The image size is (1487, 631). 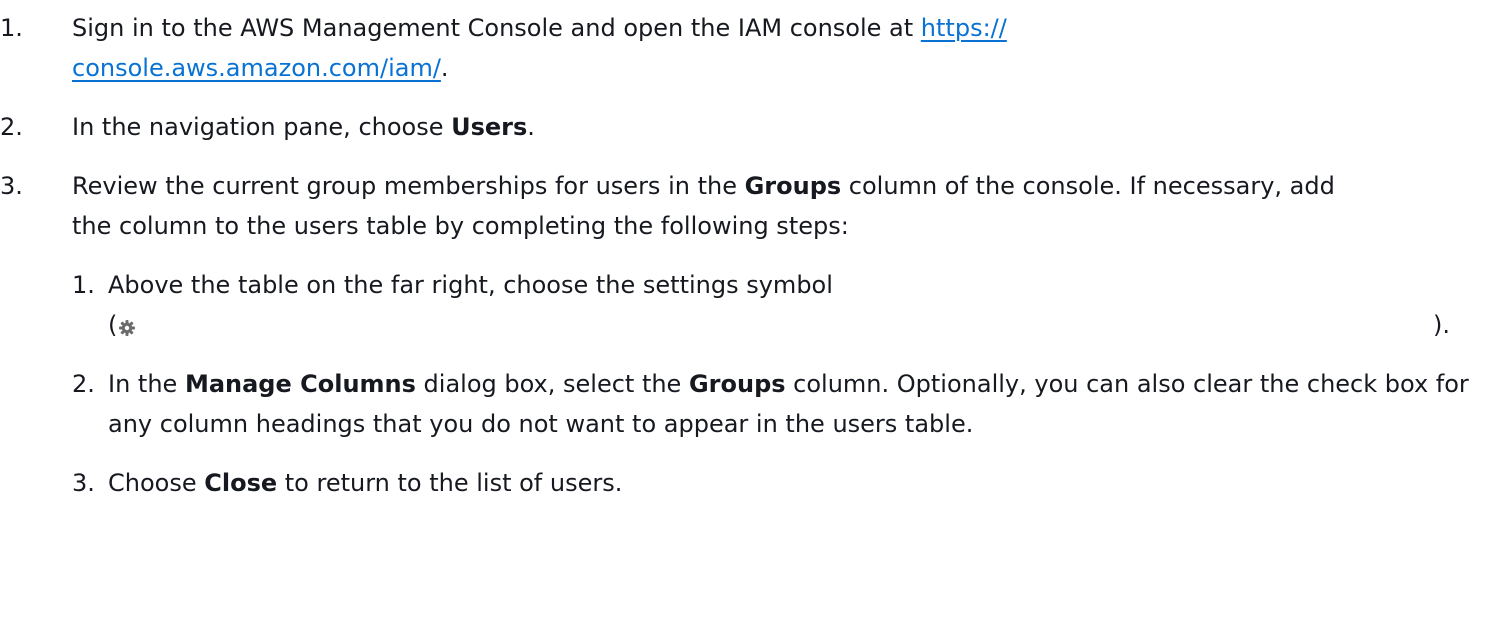 What do you see at coordinates (300, 384) in the screenshot?
I see `ui-term-manage-columns: Manage Columns` at bounding box center [300, 384].